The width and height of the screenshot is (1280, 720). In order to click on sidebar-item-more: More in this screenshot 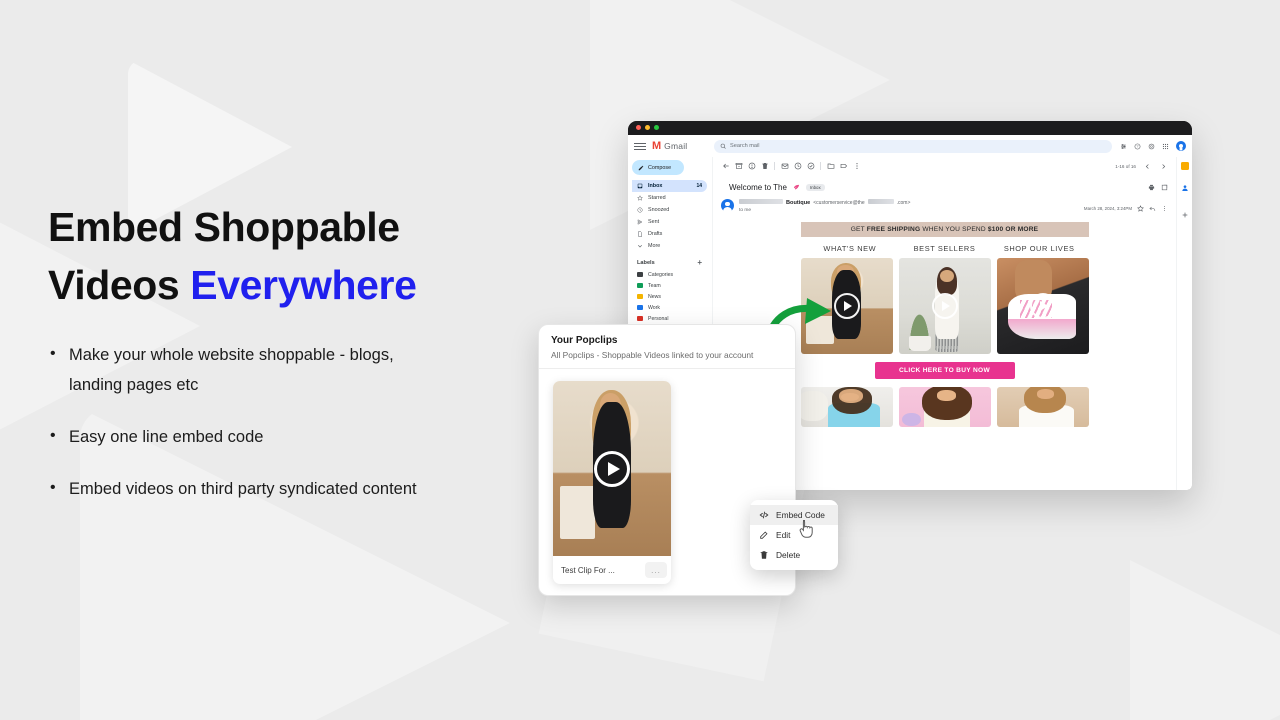, I will do `click(669, 246)`.